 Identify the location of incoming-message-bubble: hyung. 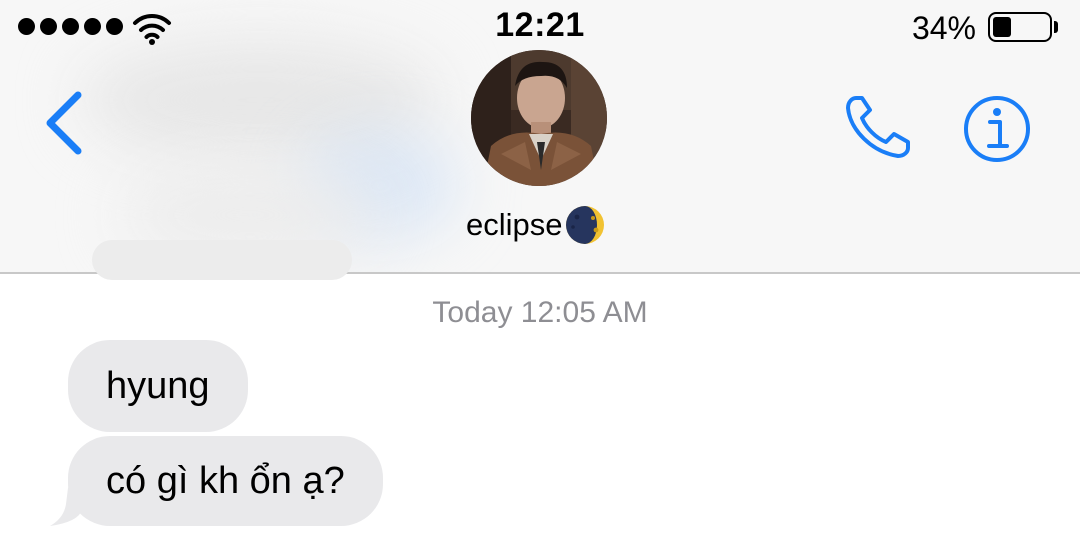
(158, 386).